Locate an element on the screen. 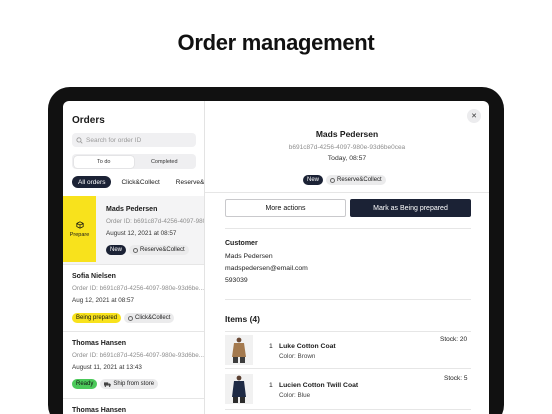  prepare-label: Prepare is located at coordinates (79, 234).